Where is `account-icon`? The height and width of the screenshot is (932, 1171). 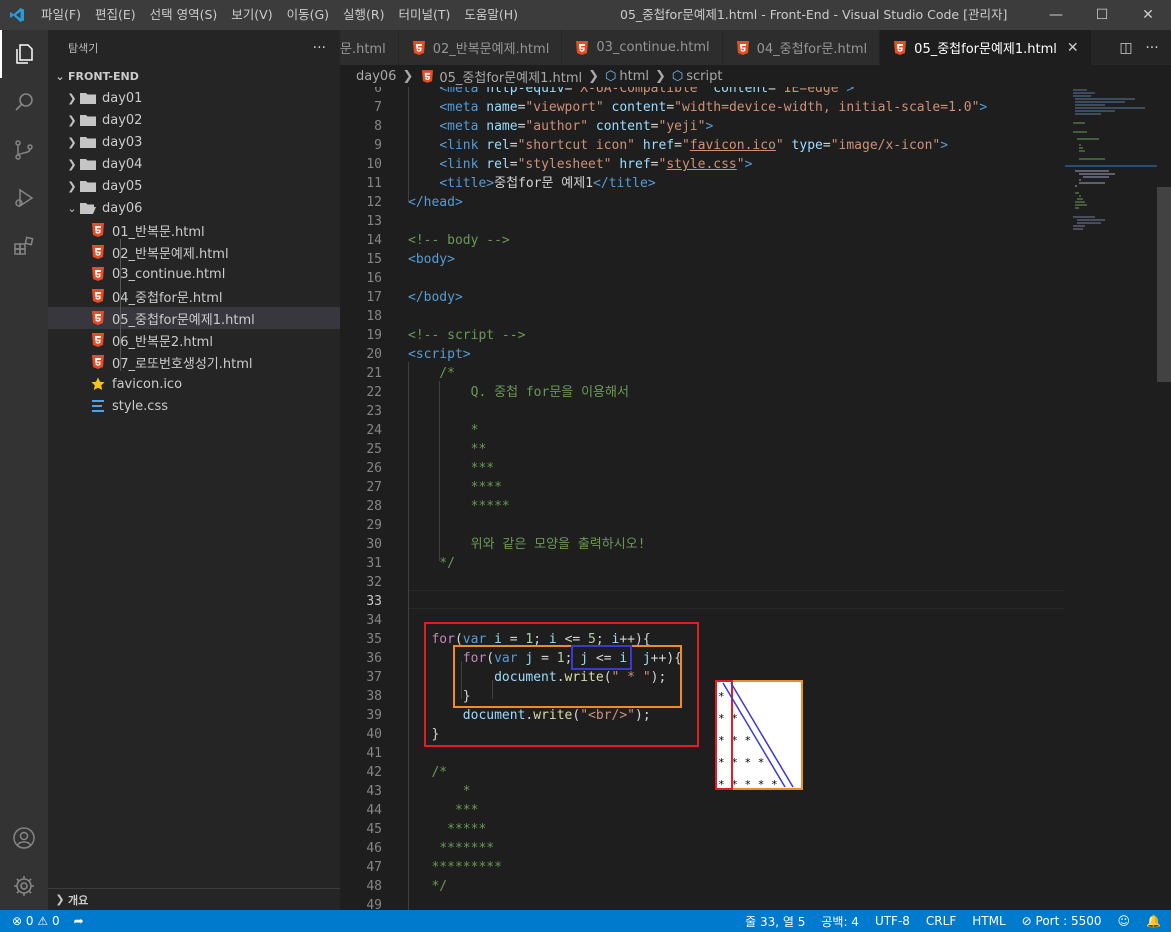
account-icon is located at coordinates (24, 838).